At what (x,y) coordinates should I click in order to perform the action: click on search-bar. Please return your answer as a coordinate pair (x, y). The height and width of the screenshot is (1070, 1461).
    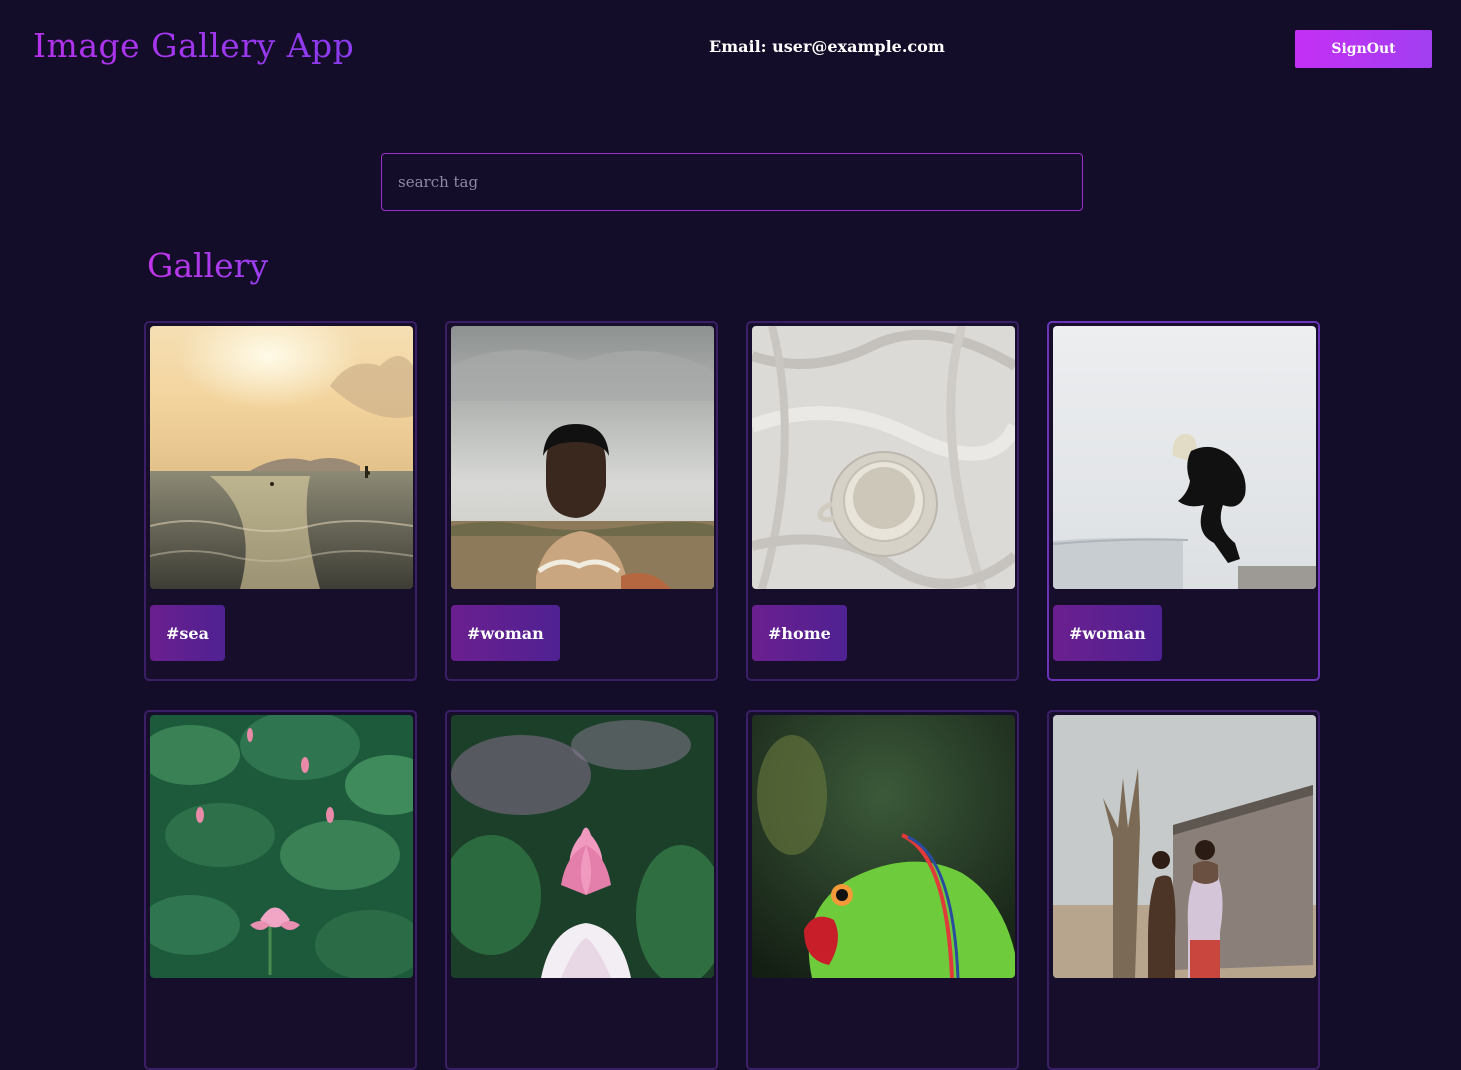
    Looking at the image, I should click on (732, 182).